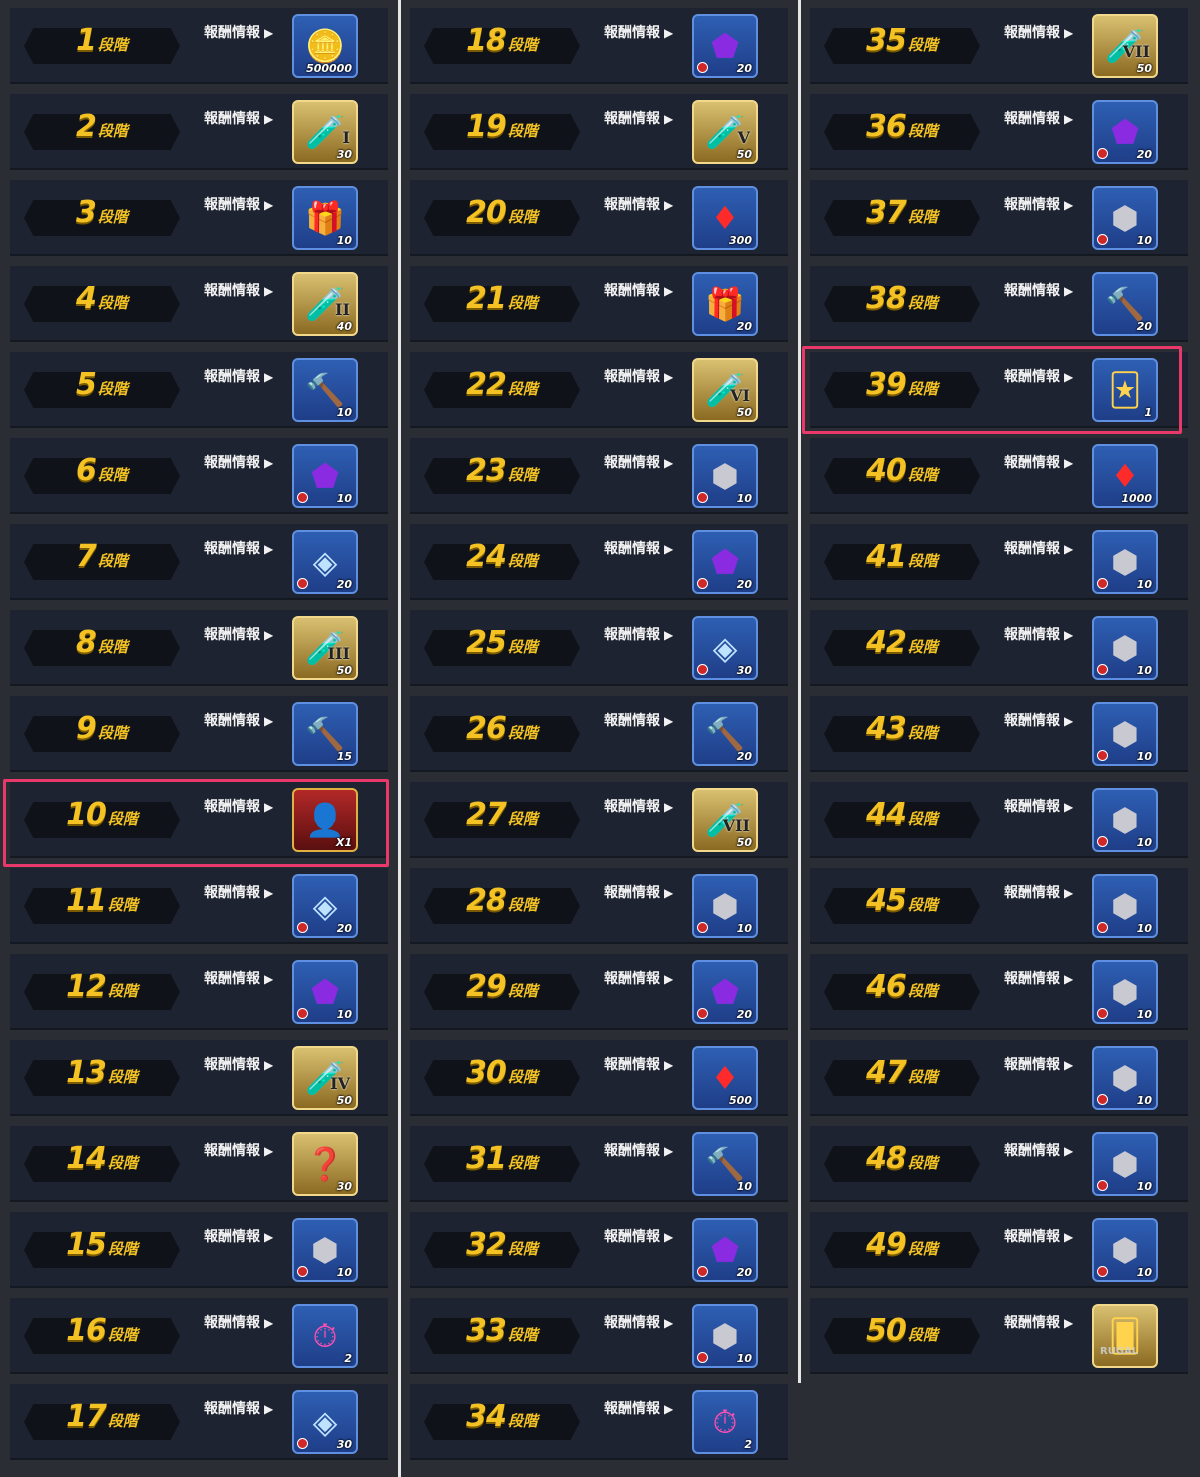 The height and width of the screenshot is (1477, 1200). Describe the element at coordinates (325, 734) in the screenshot. I see `reward-item-button: 🔨 15` at that location.